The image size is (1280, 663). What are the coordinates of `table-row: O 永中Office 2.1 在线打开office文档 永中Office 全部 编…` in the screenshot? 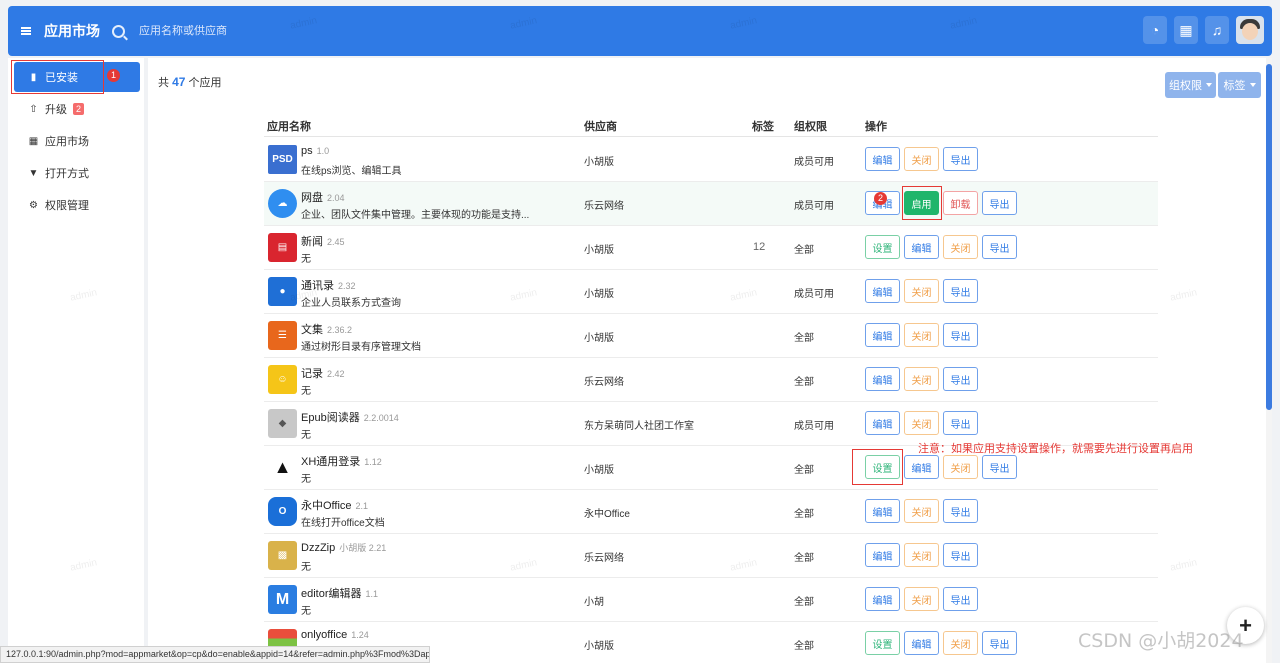 It's located at (711, 512).